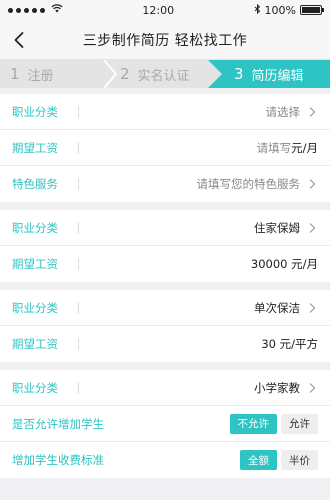 This screenshot has width=330, height=500. I want to click on page-title: 三步制作简历 轻松找工作, so click(165, 40).